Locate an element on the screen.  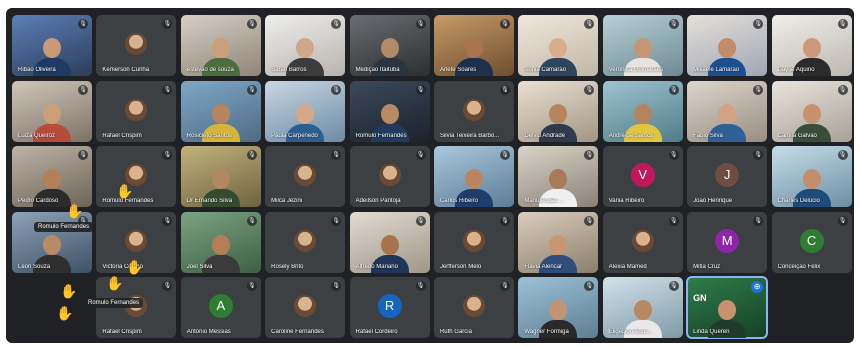
participant-tile: A 🎙 Antonio Messias is located at coordinates (220, 308).